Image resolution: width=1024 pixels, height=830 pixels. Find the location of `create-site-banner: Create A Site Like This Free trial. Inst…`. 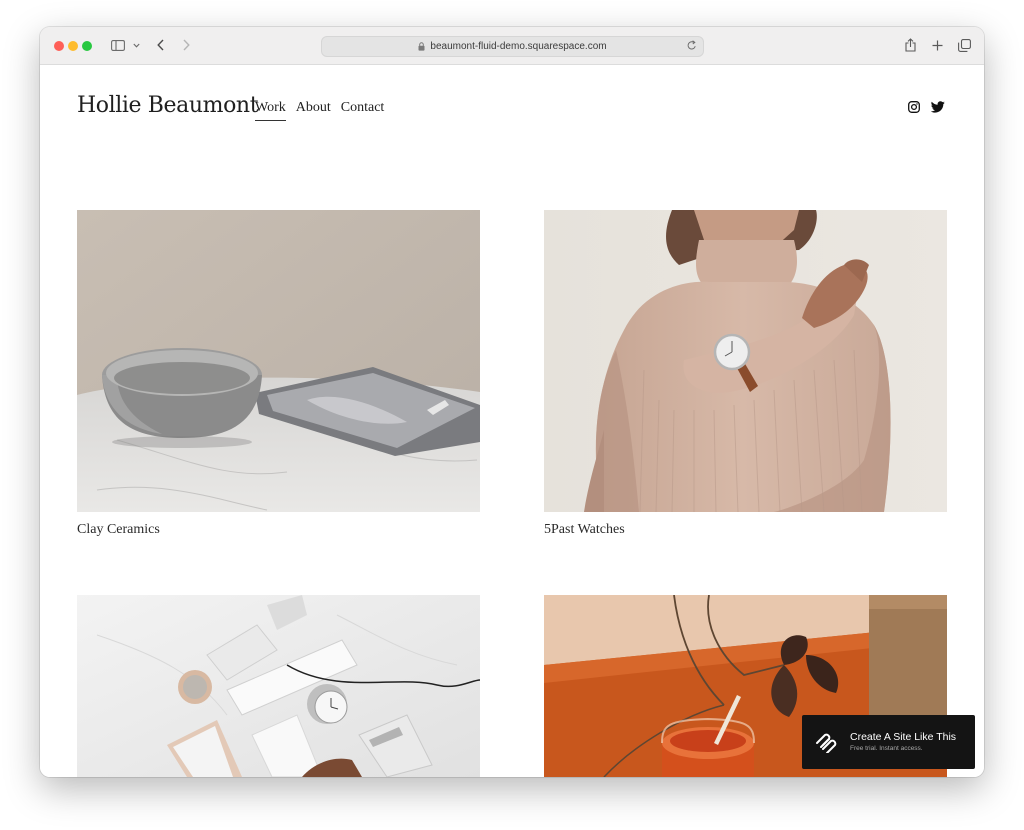

create-site-banner: Create A Site Like This Free trial. Inst… is located at coordinates (888, 742).